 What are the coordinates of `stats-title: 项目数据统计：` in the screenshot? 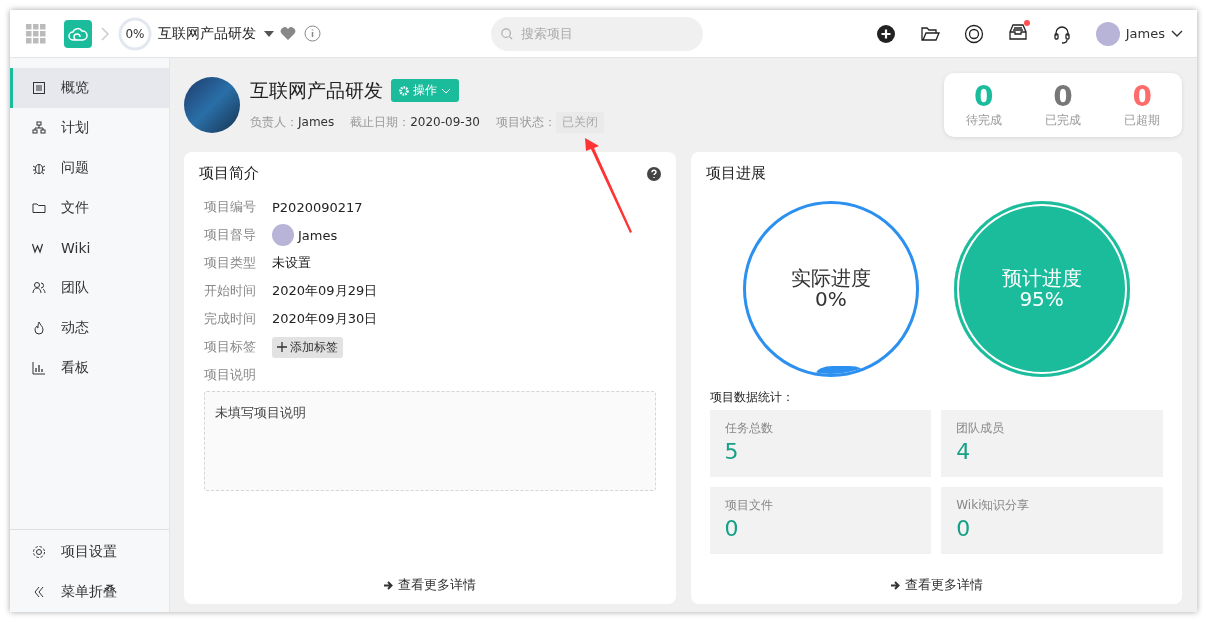 It's located at (752, 397).